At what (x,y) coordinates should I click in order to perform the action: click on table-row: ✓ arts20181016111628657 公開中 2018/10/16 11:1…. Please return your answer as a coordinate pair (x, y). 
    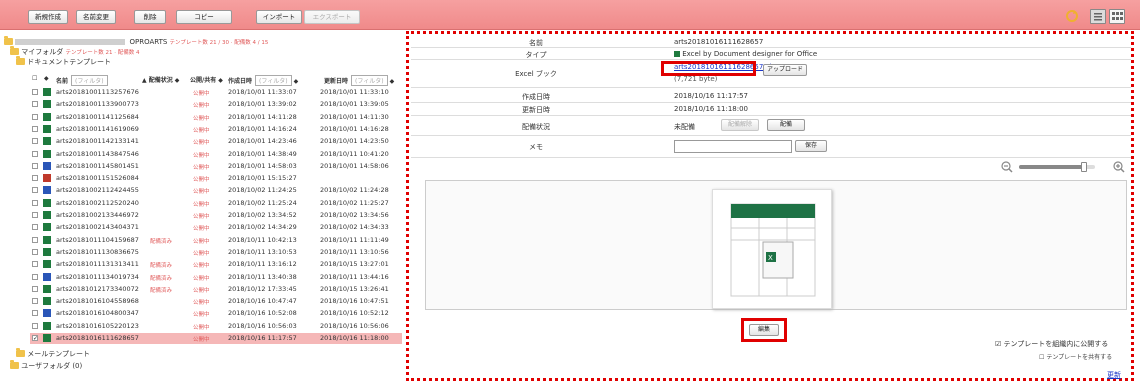
    Looking at the image, I should click on (216, 338).